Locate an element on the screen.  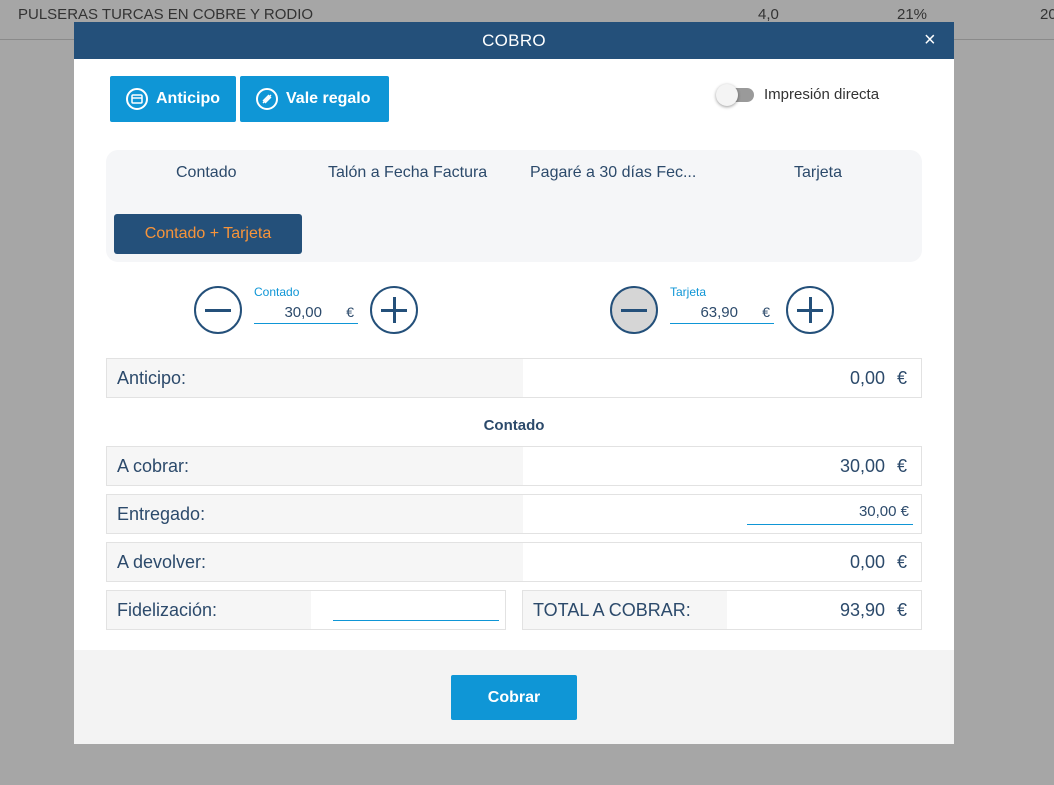
a-devolver-currency: € is located at coordinates (901, 561).